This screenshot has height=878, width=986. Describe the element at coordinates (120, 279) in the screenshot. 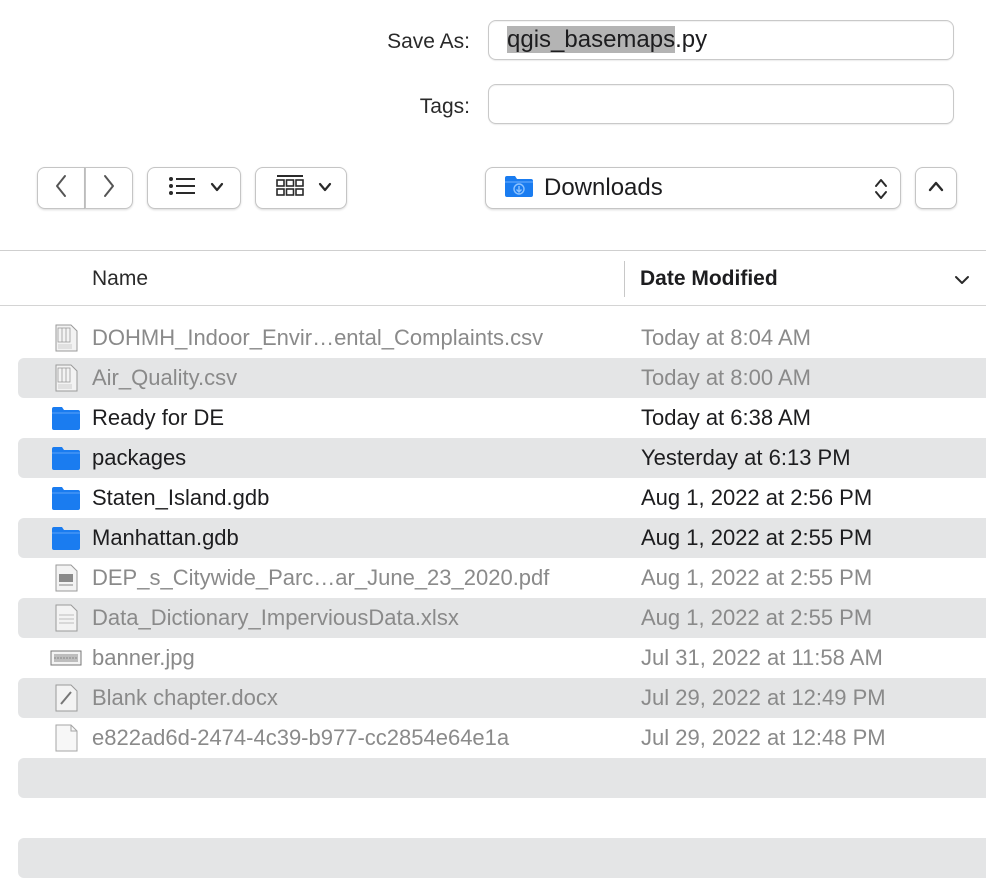

I see `column-name-header: Name` at that location.